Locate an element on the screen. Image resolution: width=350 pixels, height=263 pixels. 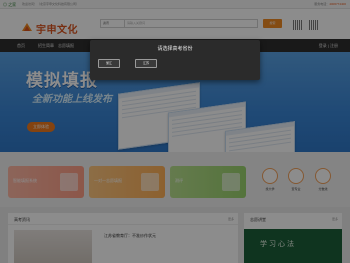
province-option-zhejiang: 浙江 is located at coordinates (109, 63).